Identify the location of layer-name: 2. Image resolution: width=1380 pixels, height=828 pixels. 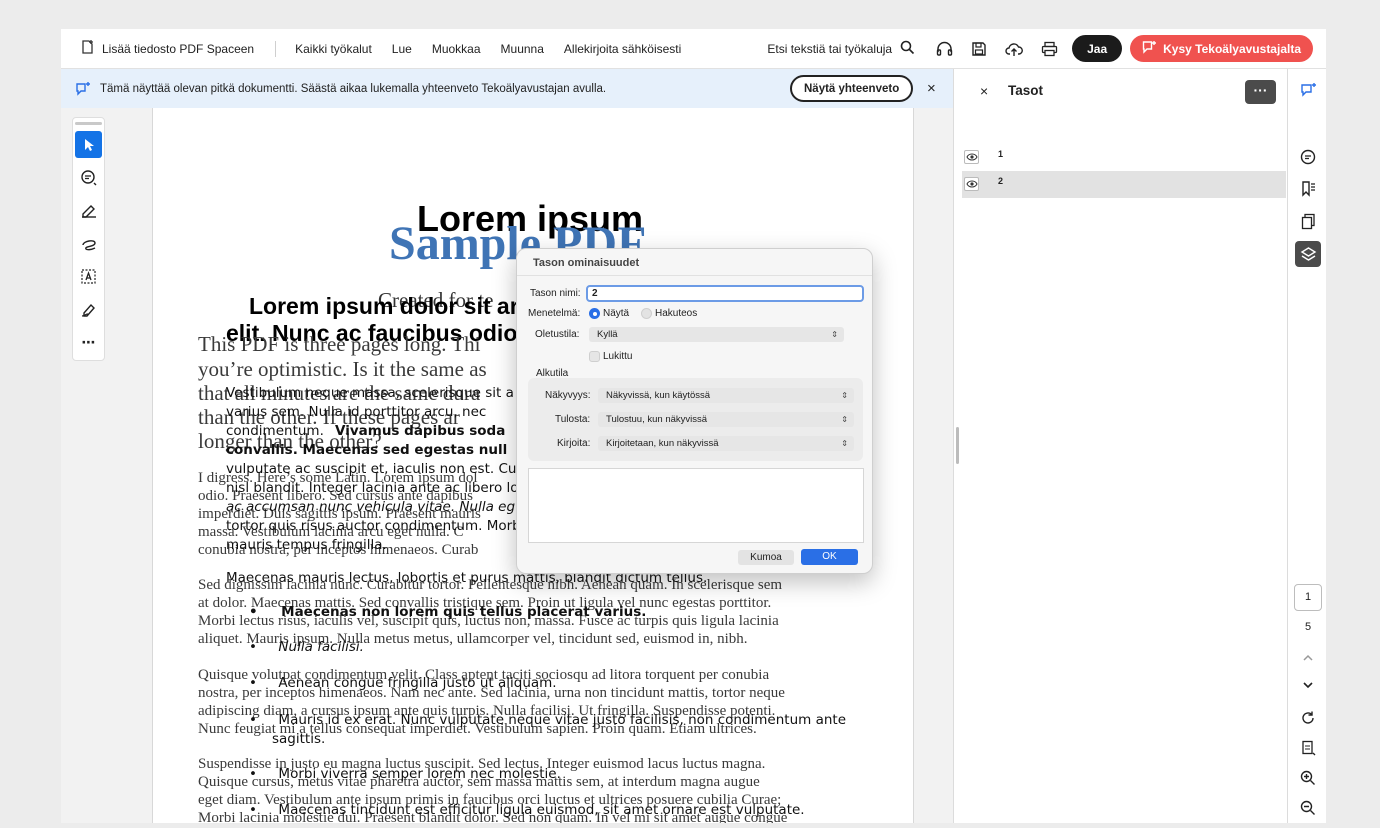
(1001, 181).